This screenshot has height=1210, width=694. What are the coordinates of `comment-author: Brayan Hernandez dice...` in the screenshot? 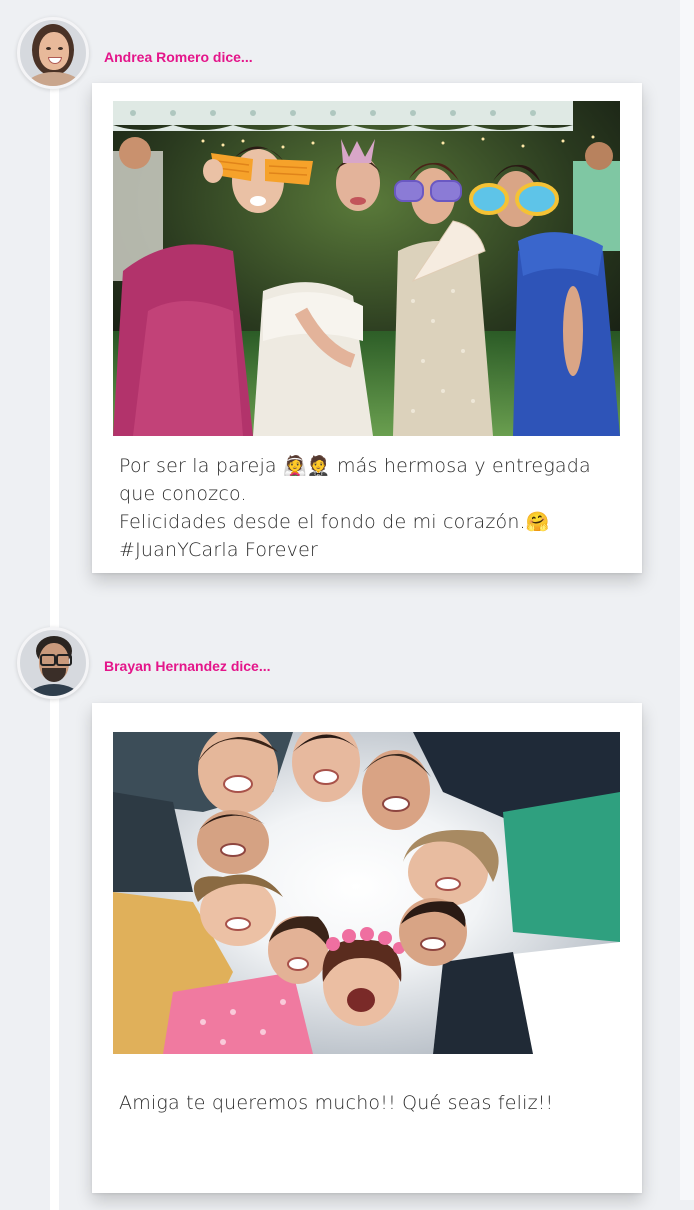 It's located at (187, 666).